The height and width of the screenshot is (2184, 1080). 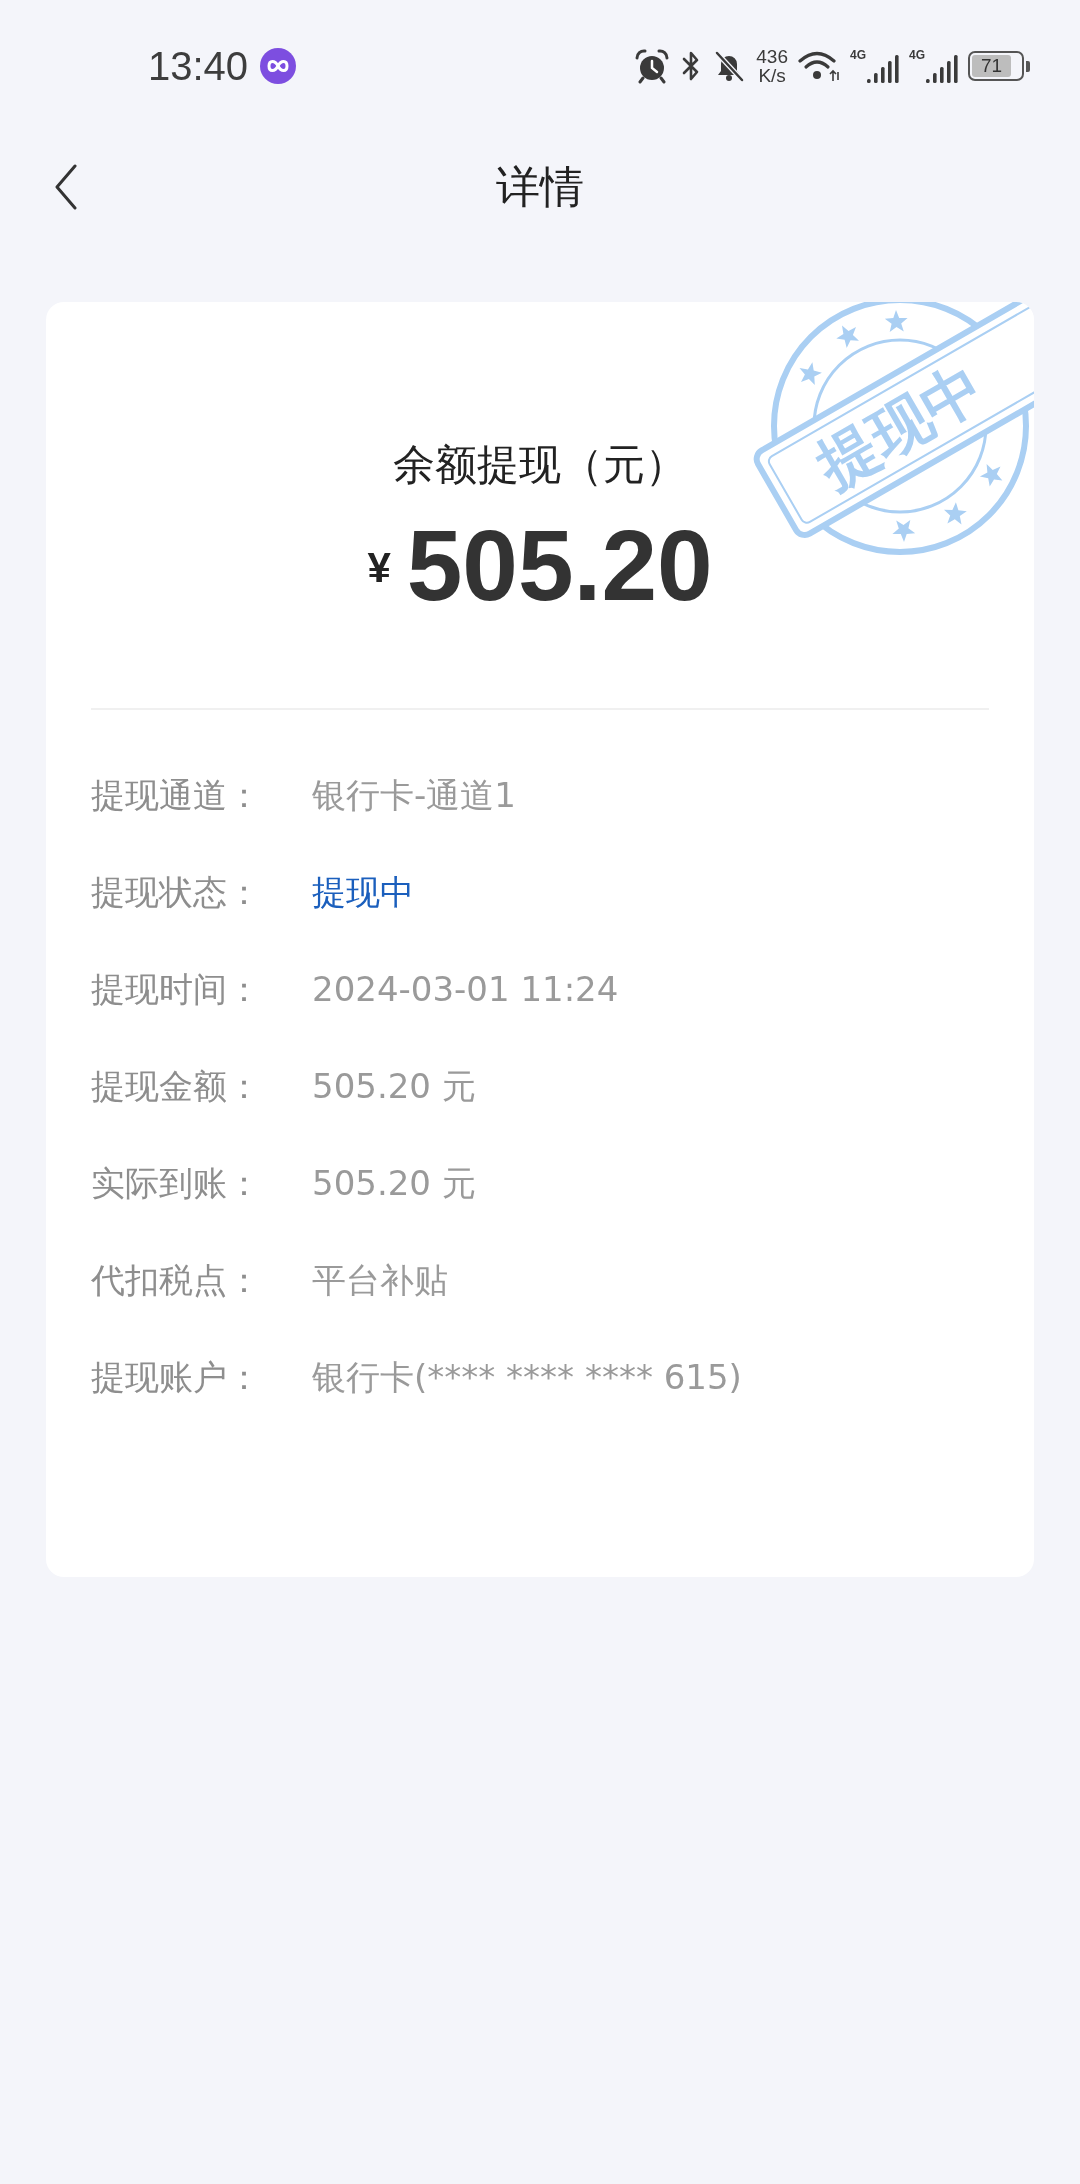 What do you see at coordinates (772, 75) in the screenshot?
I see `network-speed-unit: K/s` at bounding box center [772, 75].